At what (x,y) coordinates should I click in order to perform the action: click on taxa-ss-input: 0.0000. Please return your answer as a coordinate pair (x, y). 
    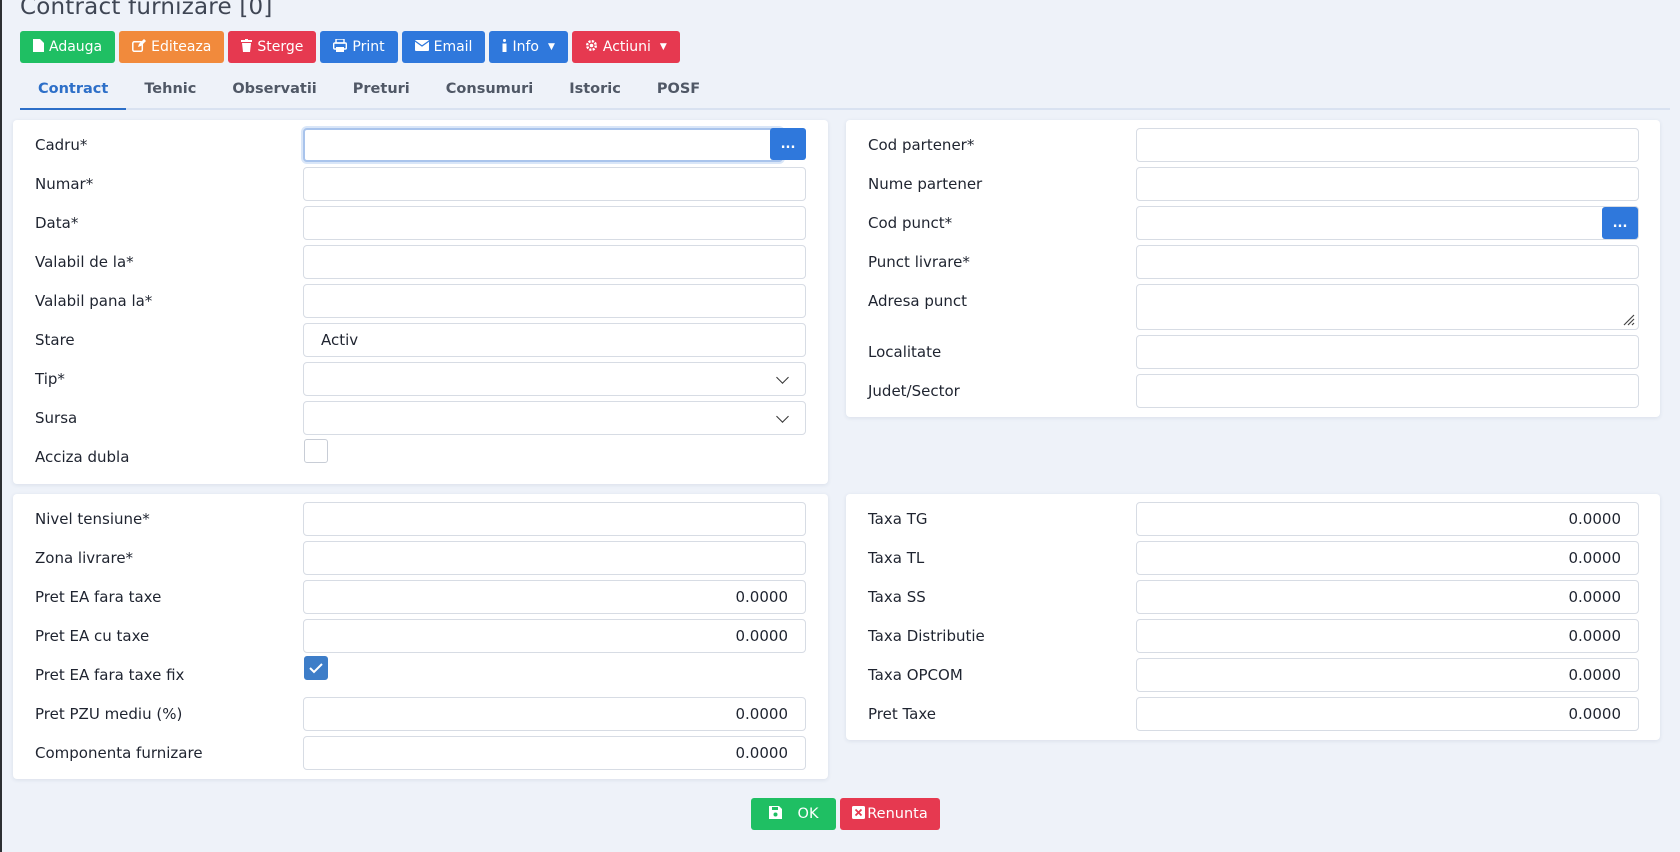
    Looking at the image, I should click on (1387, 597).